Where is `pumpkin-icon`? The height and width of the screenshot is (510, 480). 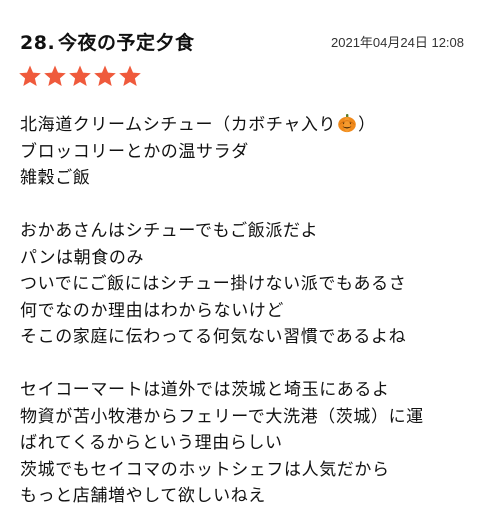 pumpkin-icon is located at coordinates (347, 123).